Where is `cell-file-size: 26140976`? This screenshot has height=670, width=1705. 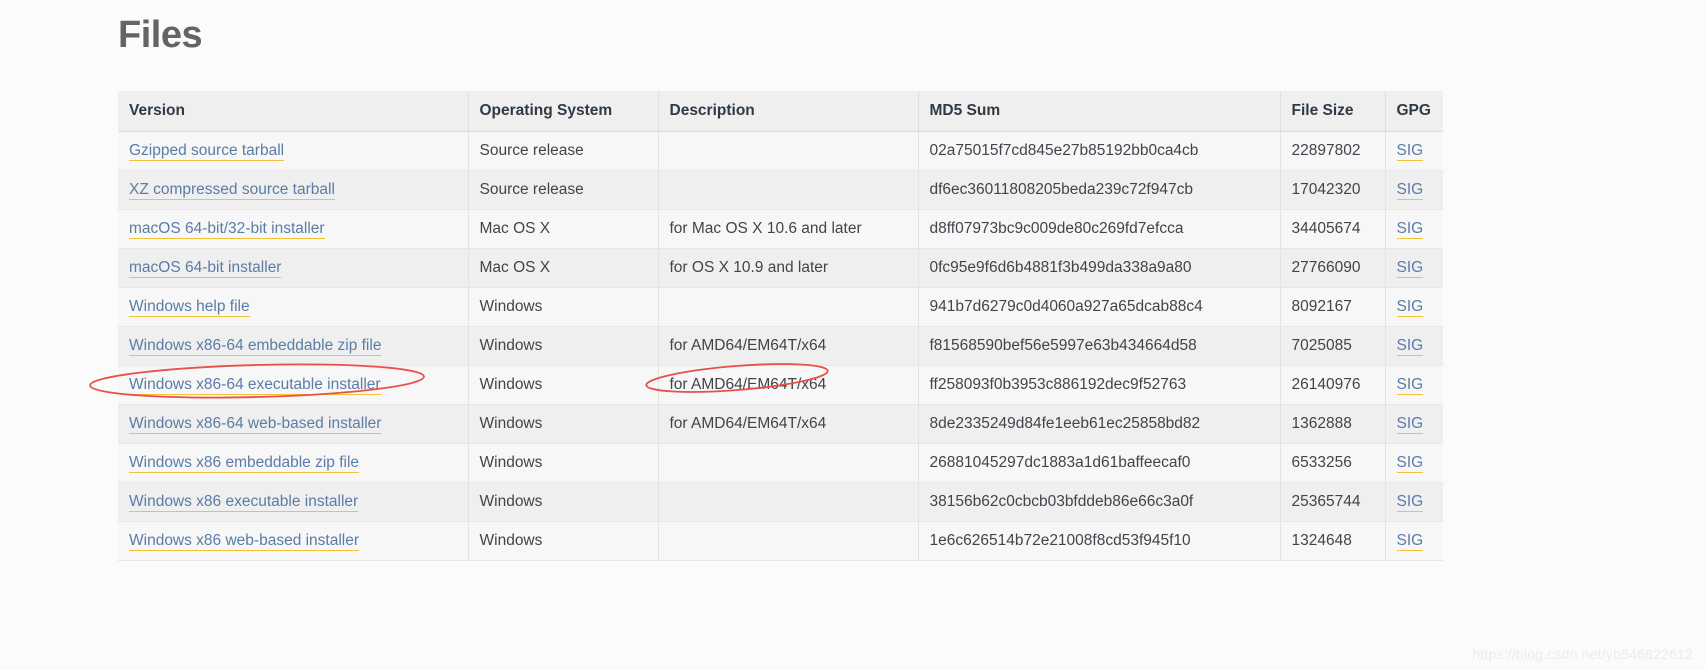 cell-file-size: 26140976 is located at coordinates (1333, 385).